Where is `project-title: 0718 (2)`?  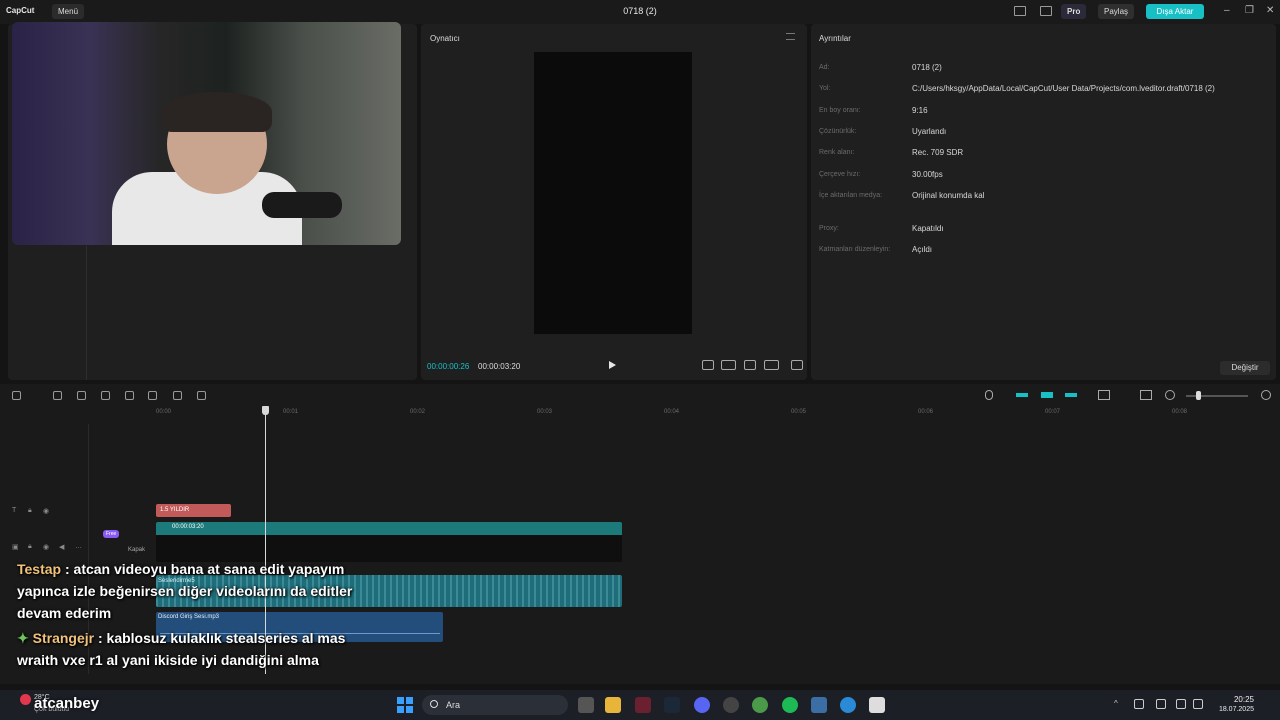
project-title: 0718 (2) is located at coordinates (640, 11).